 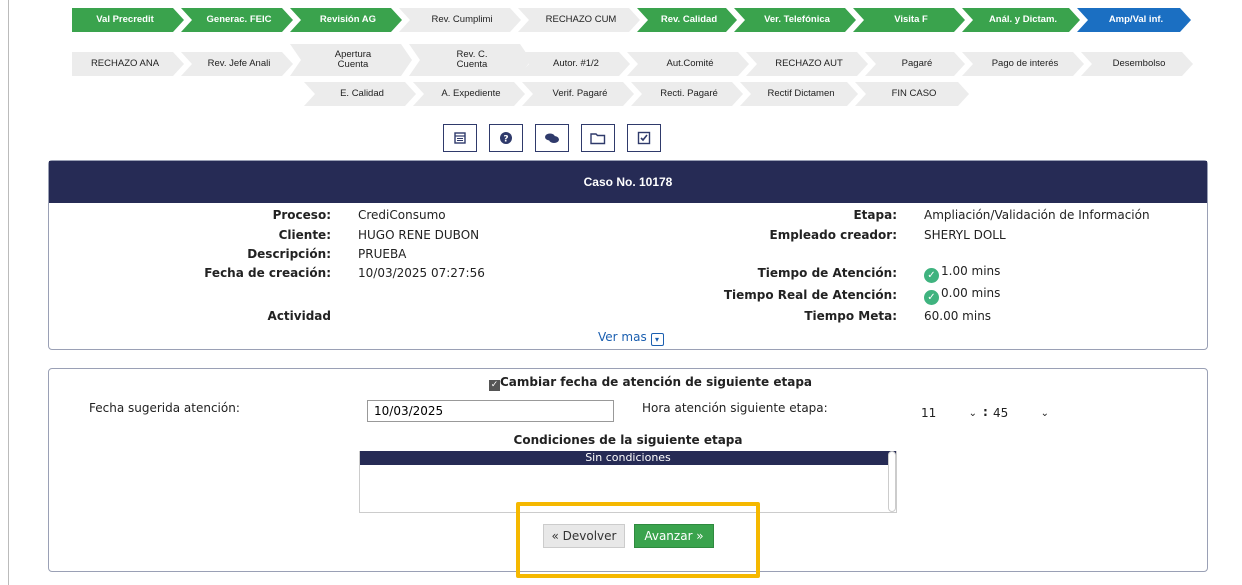 I want to click on stage-rechazo-ana: RECHAZO ANA, so click(x=128, y=64).